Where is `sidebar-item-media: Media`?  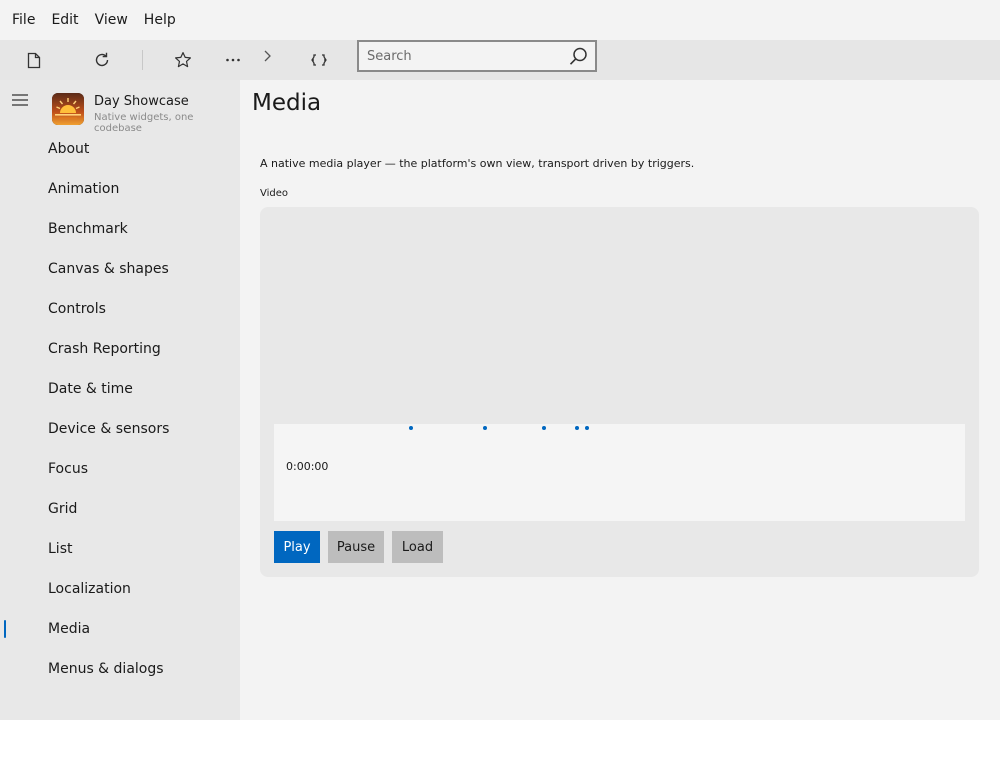 sidebar-item-media: Media is located at coordinates (120, 629).